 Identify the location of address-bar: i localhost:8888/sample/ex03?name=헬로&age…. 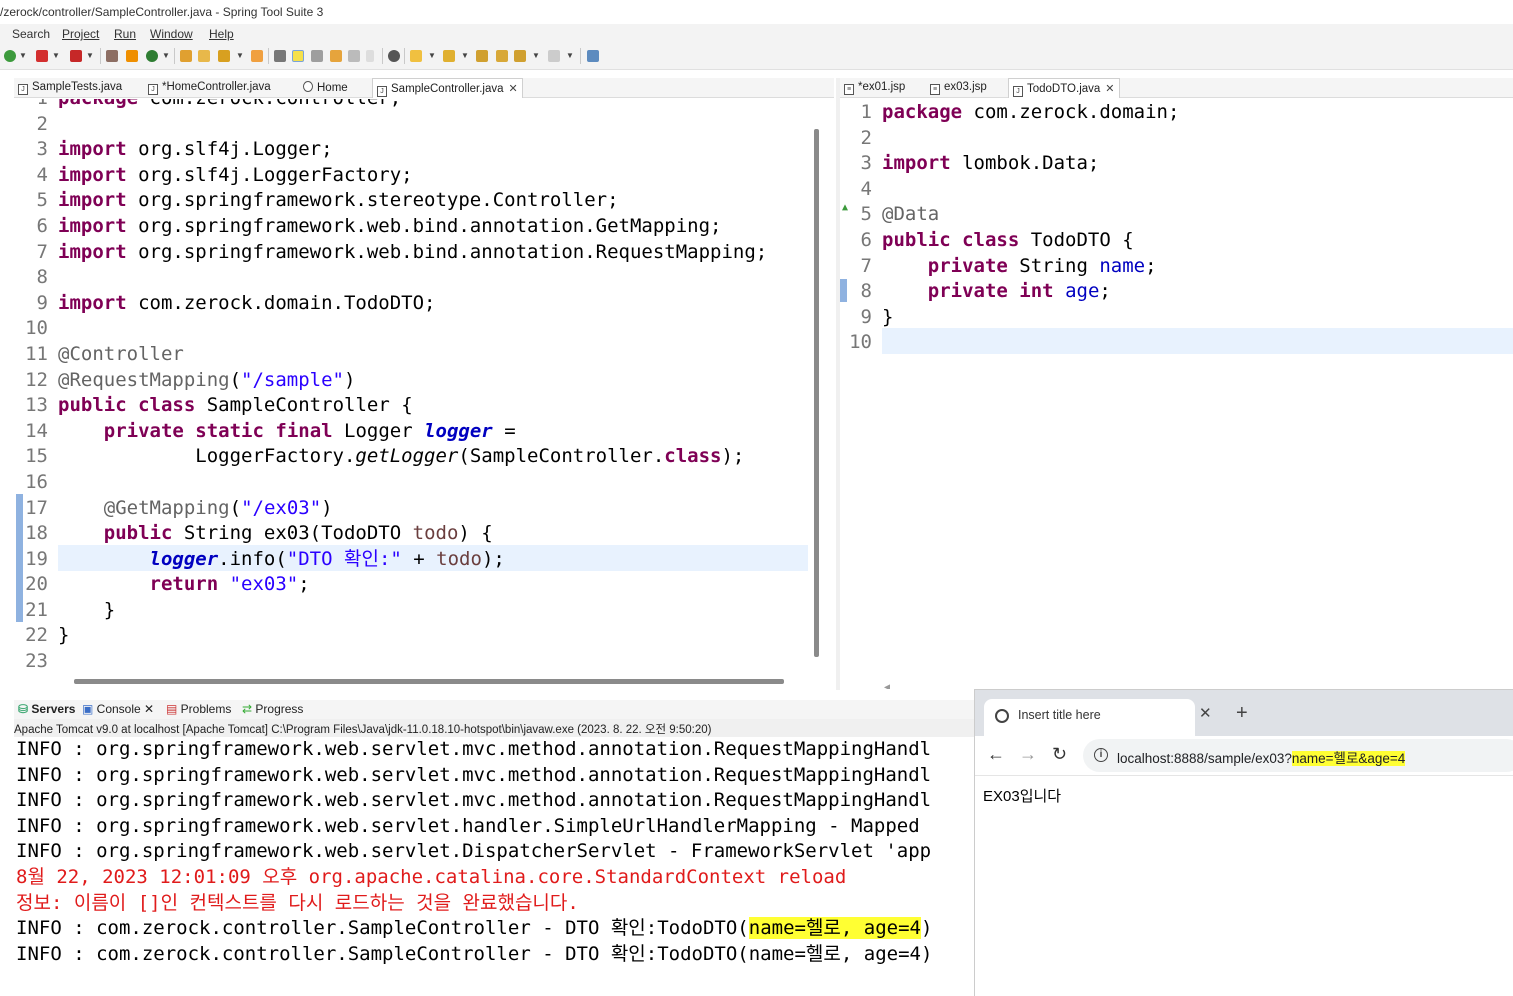
(1298, 755).